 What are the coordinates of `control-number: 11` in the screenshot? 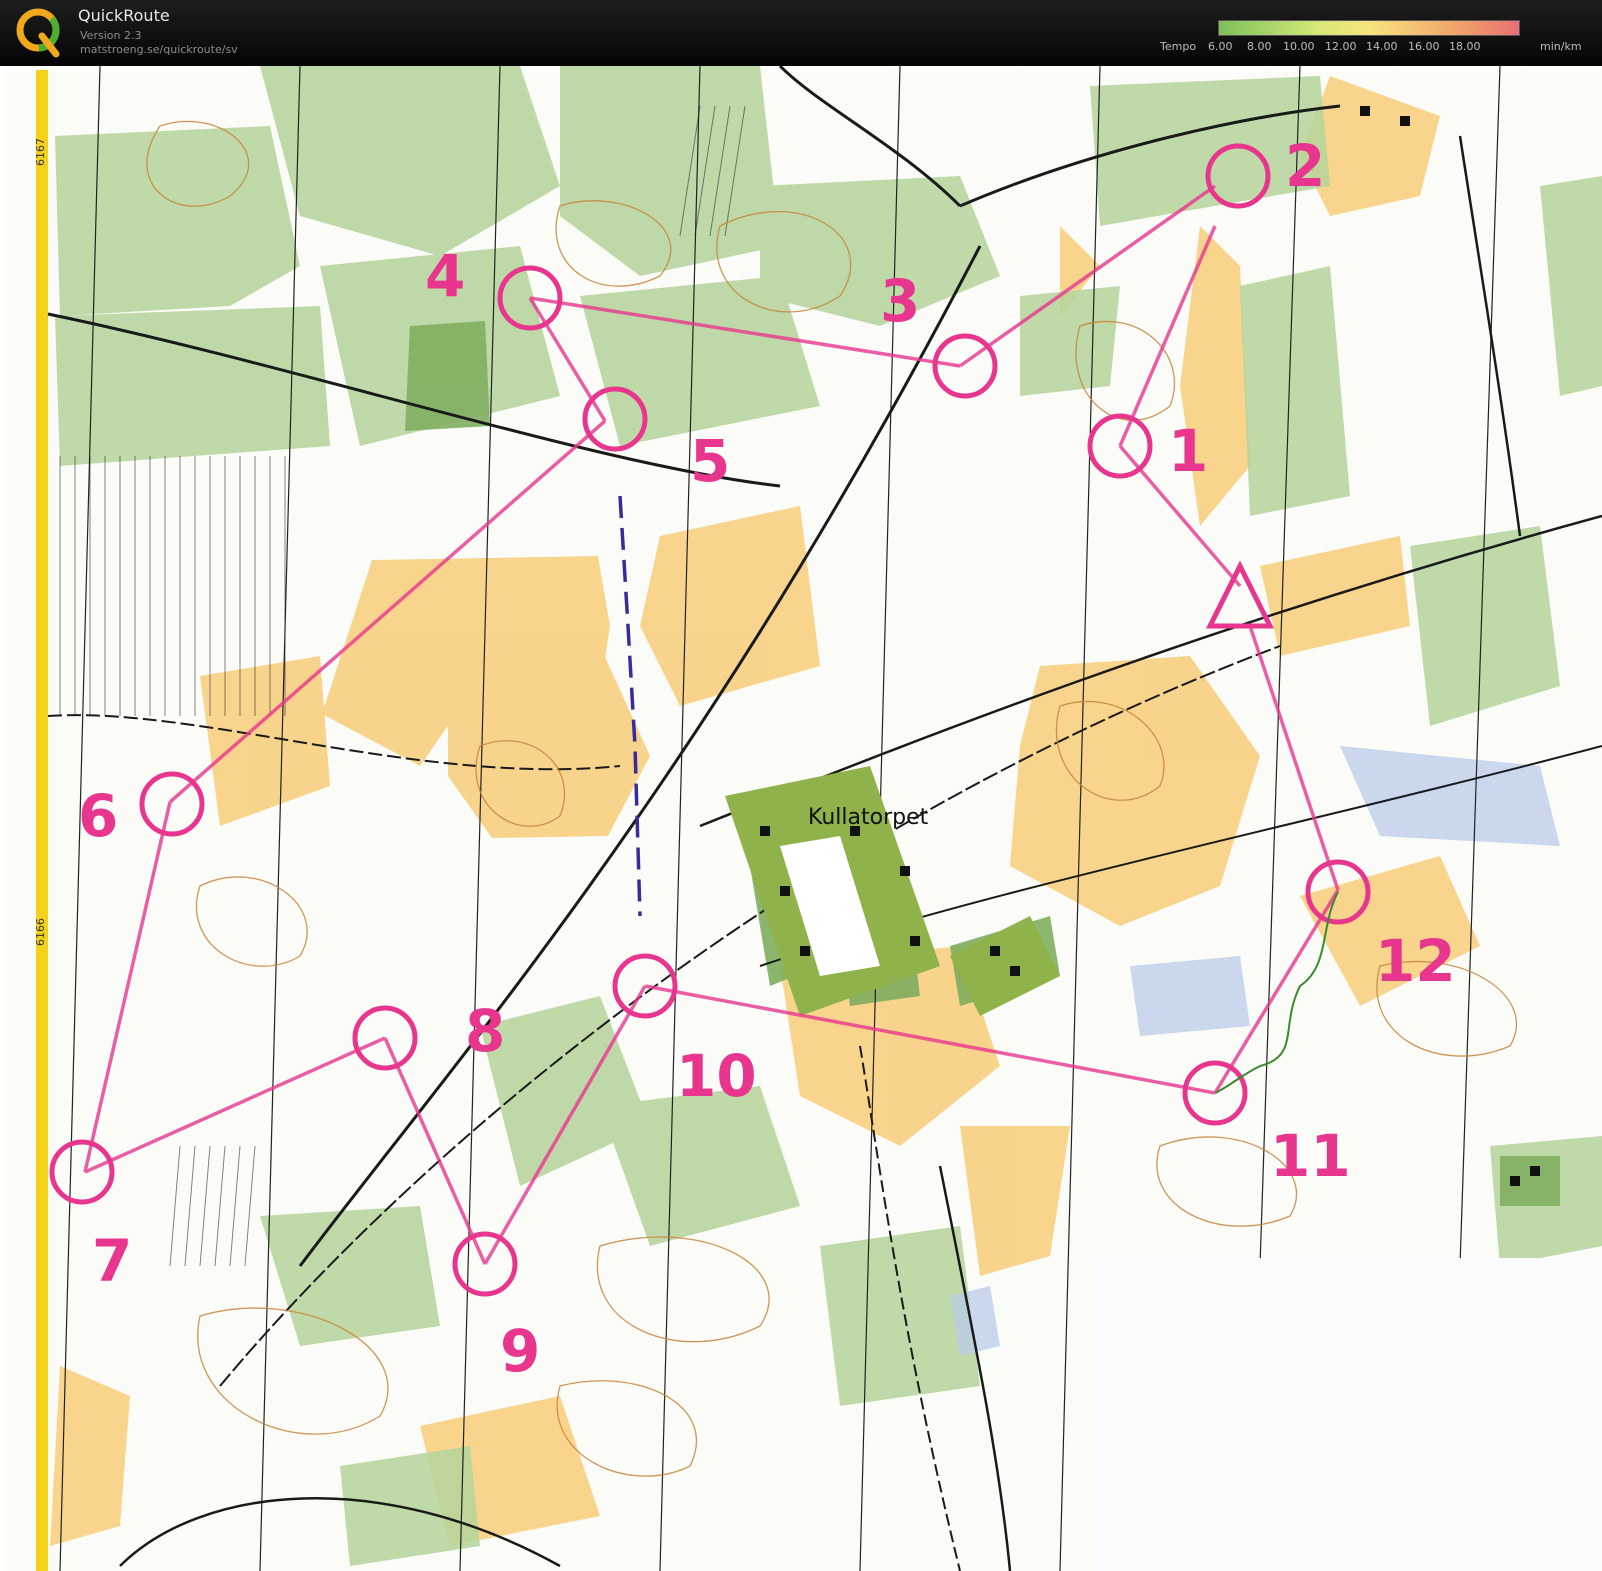 It's located at (1310, 1156).